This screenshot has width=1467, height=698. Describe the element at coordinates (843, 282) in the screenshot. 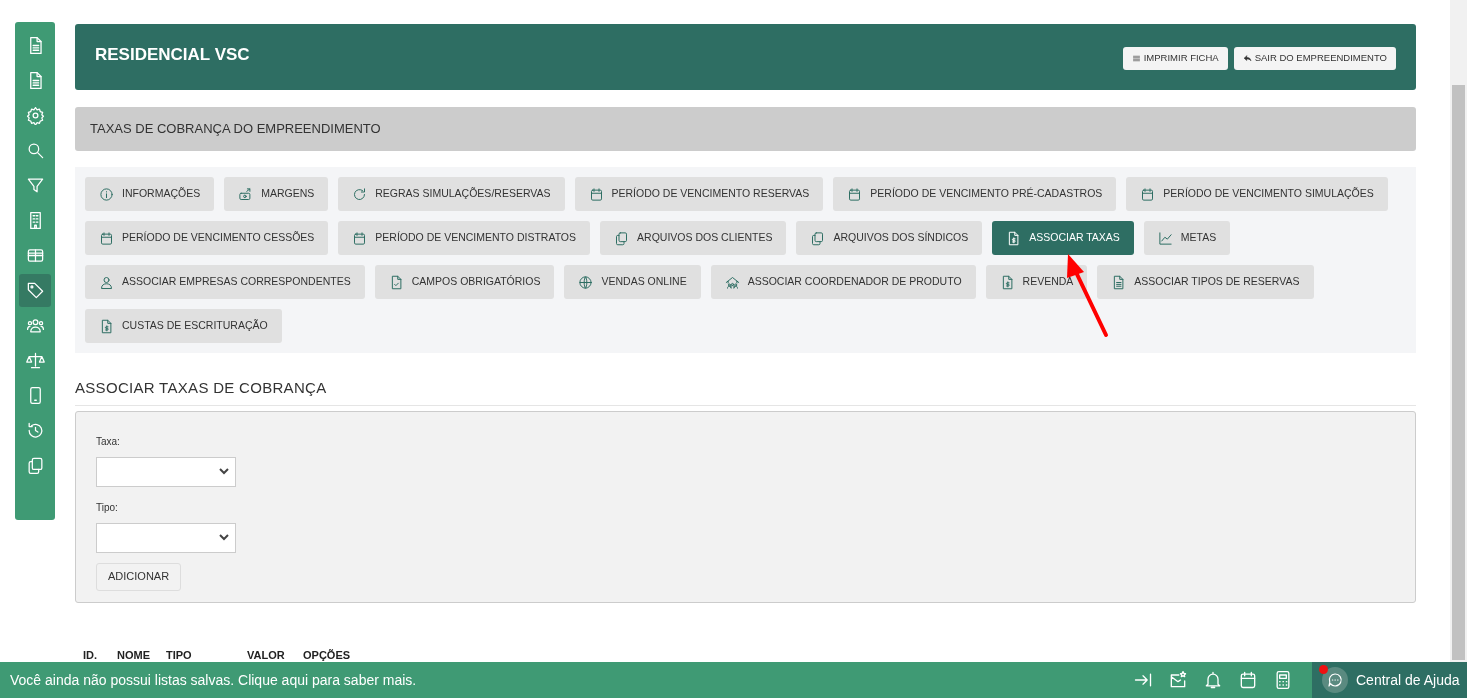

I see `tab: ASSOCIAR COORDENADOR DE PRODUTO` at that location.